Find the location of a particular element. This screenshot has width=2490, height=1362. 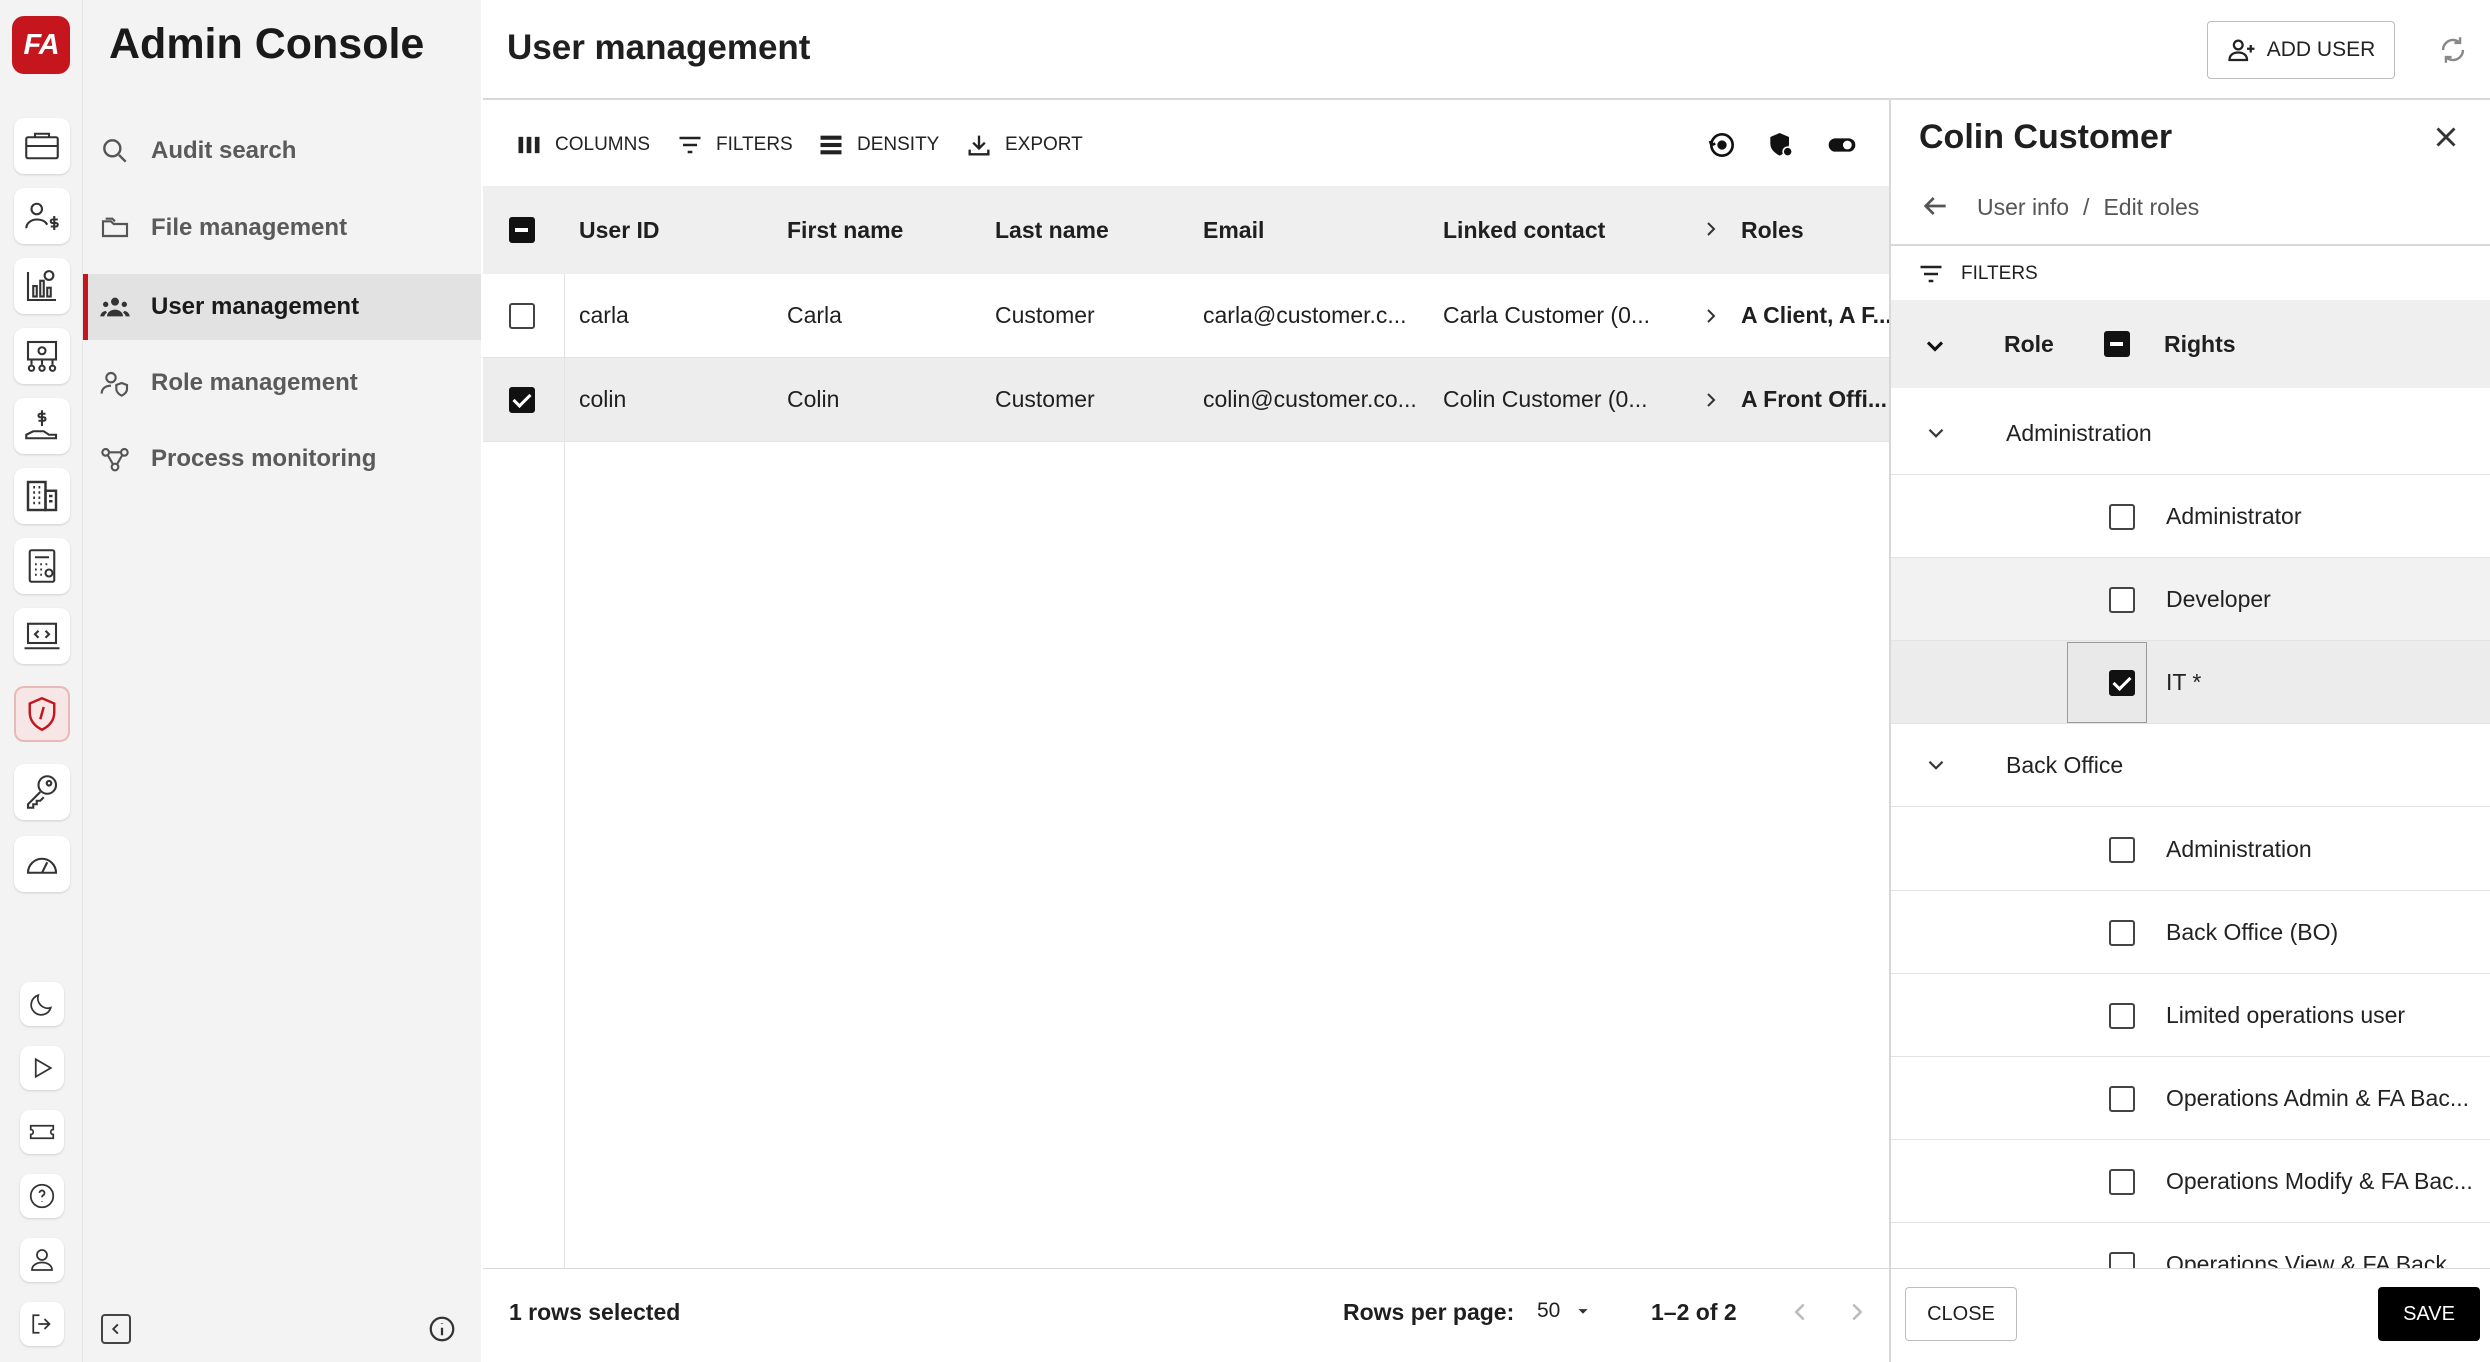

density-icon is located at coordinates (831, 145).